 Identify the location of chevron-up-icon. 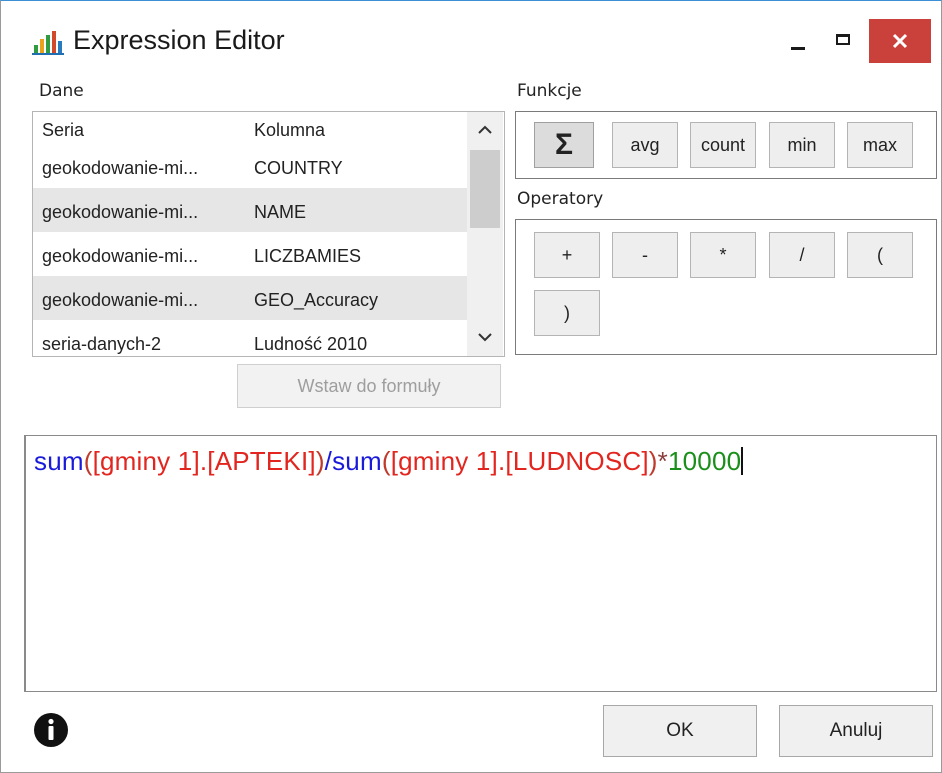
(485, 129).